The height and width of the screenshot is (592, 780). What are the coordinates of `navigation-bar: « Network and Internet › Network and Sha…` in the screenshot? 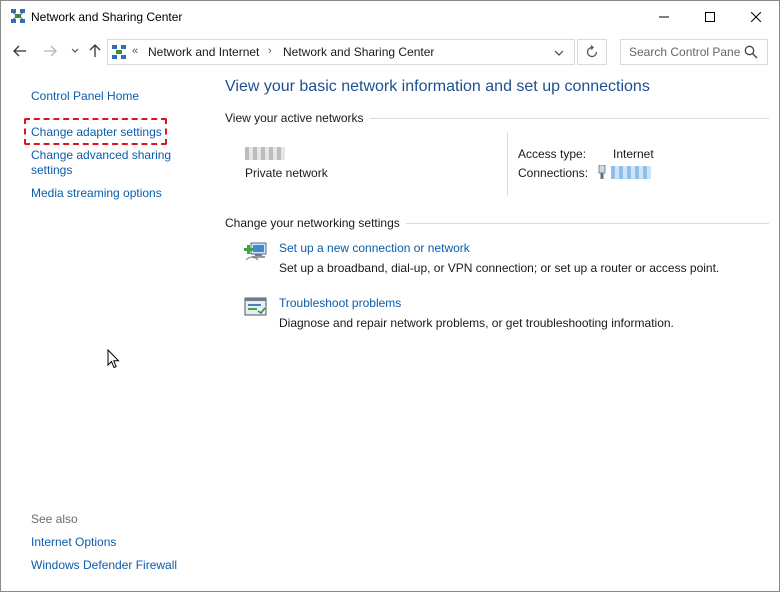 It's located at (390, 52).